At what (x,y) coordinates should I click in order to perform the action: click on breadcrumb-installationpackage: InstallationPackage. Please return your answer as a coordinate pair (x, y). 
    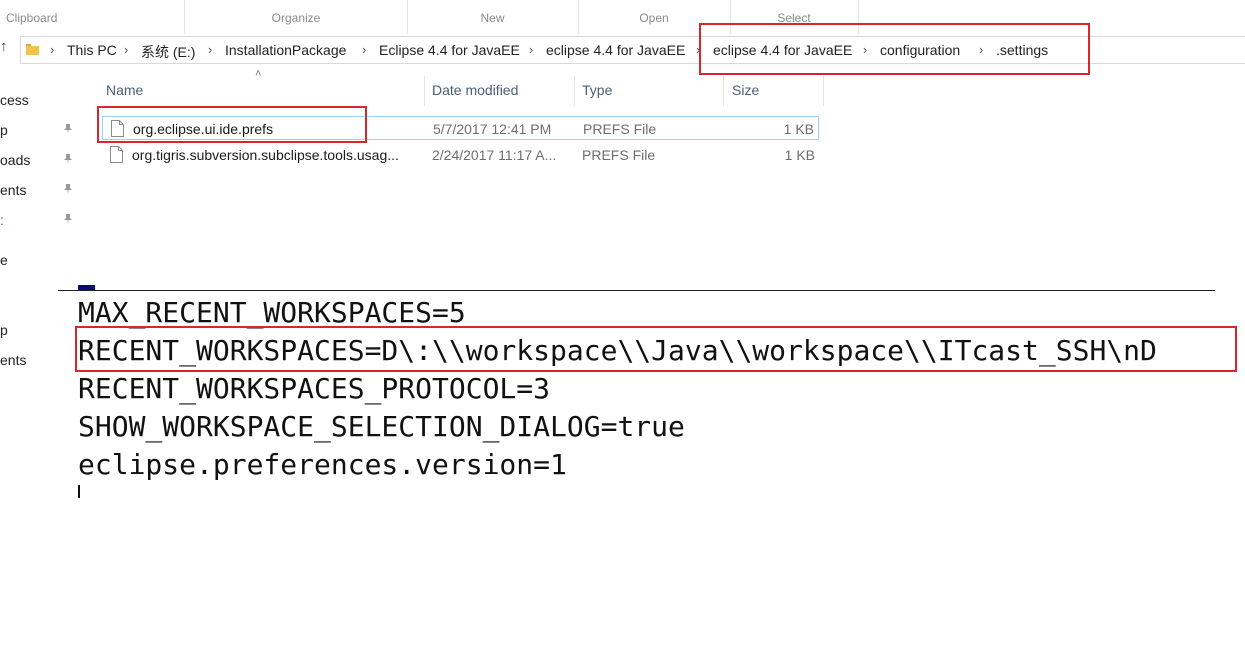
    Looking at the image, I should click on (285, 50).